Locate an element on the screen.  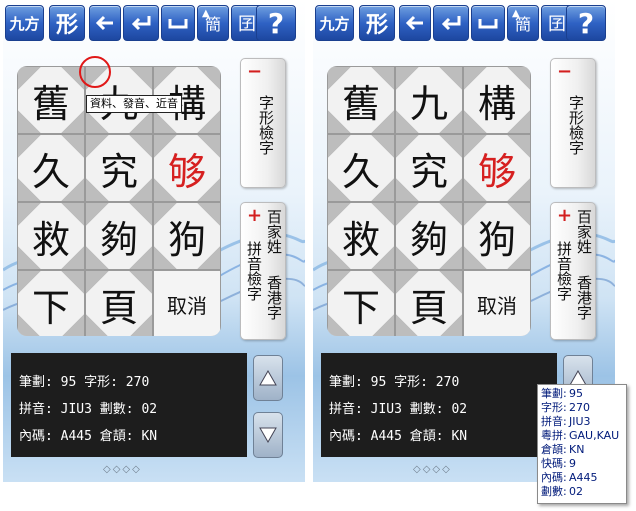
popup-row: 倉頡: KN is located at coordinates (563, 449).